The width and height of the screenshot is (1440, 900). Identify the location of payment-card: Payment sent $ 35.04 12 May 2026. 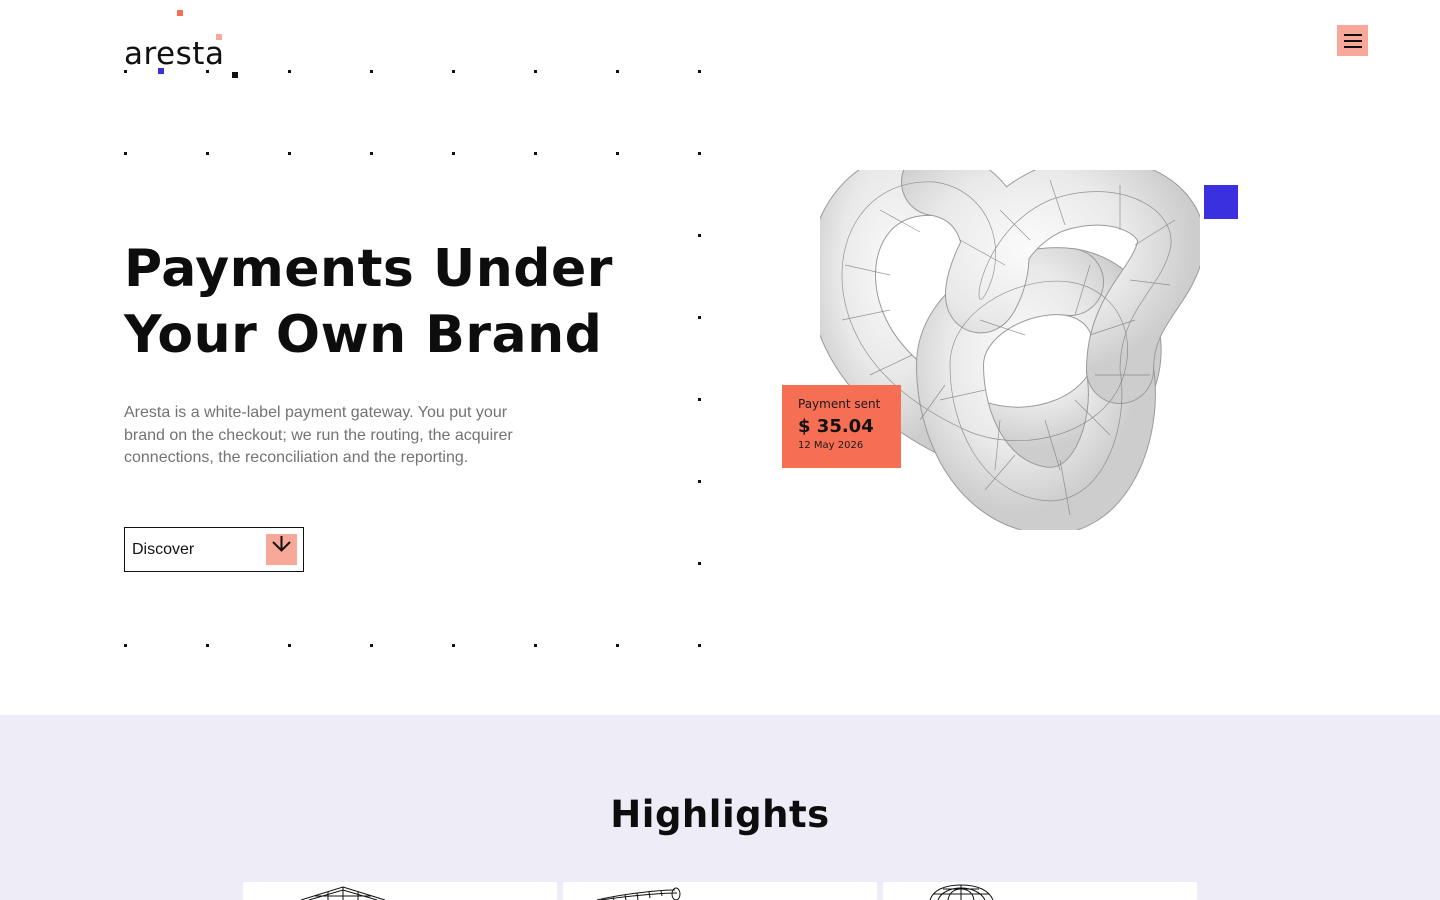
(841, 426).